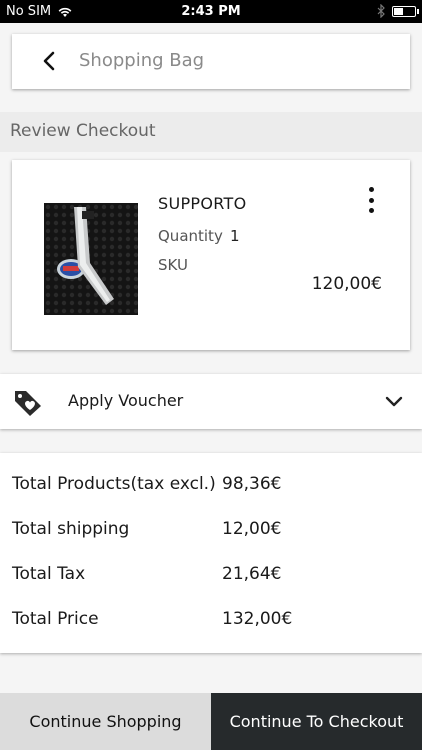  What do you see at coordinates (173, 265) in the screenshot?
I see `sku-label: SKU` at bounding box center [173, 265].